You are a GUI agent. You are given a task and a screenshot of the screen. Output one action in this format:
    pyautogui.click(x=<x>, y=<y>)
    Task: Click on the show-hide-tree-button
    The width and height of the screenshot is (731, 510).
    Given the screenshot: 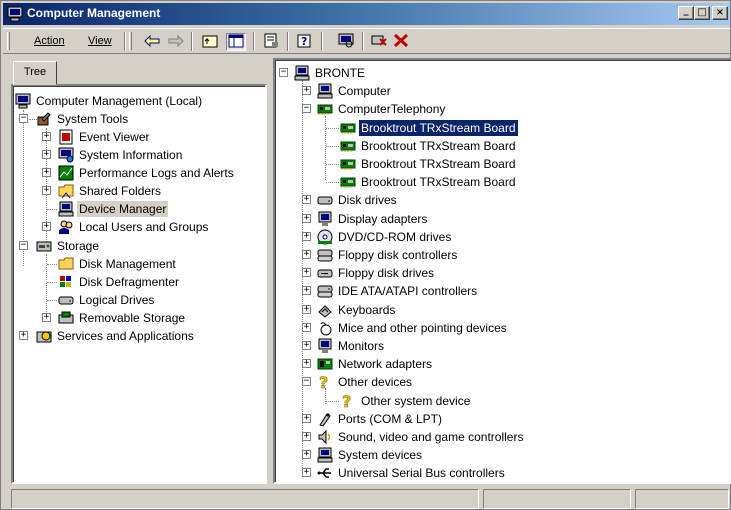 What is the action you would take?
    pyautogui.click(x=236, y=42)
    